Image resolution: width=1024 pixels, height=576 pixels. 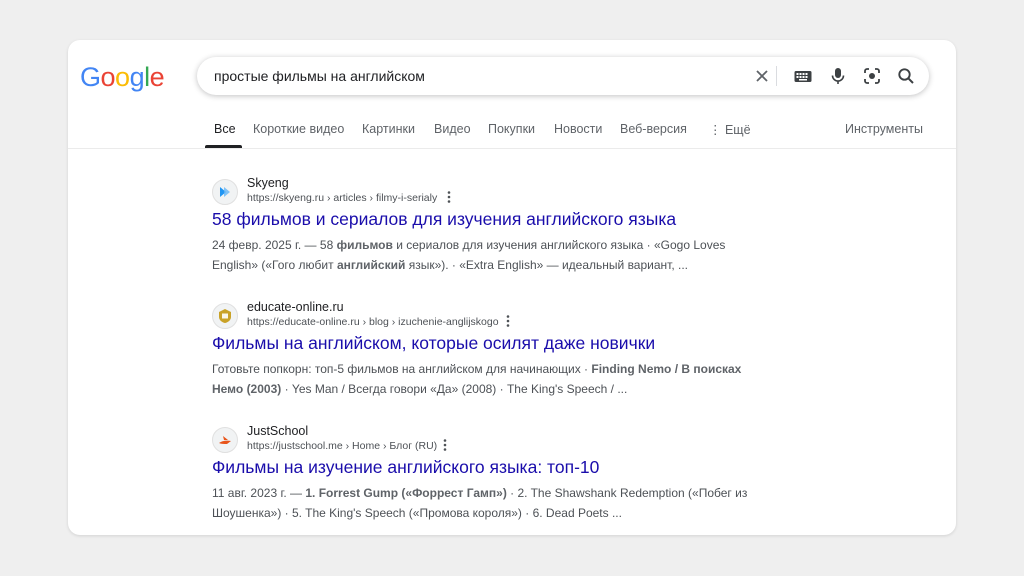 I want to click on search-box, so click(x=563, y=76).